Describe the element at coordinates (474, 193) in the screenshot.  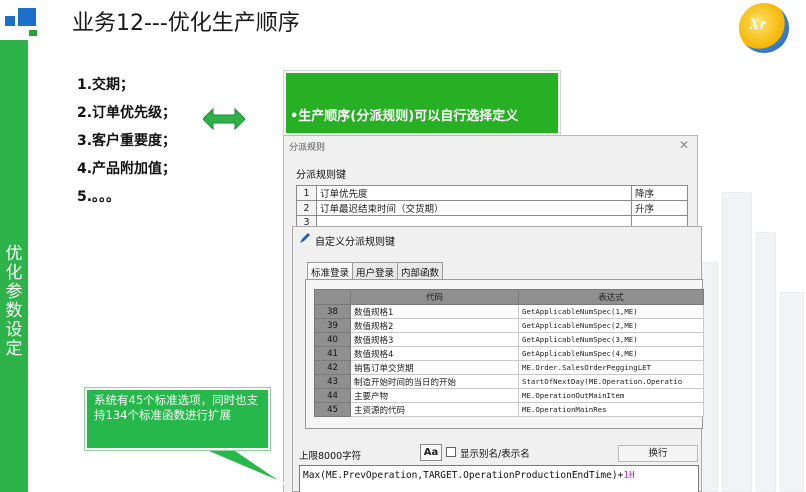
I see `rule-key-cell: 订单优先度` at that location.